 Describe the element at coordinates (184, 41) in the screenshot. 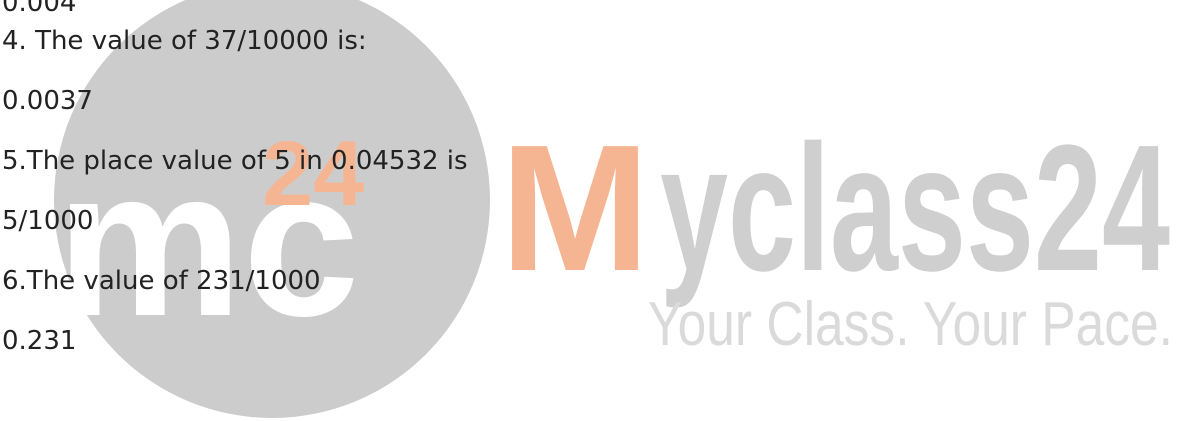

I see `question-line-4: 4. The value of 37/10000 is:` at that location.